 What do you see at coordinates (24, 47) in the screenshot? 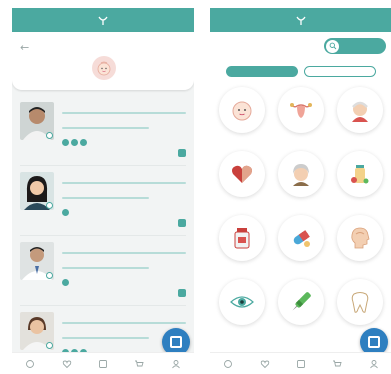
I see `back-arrow-icon: ←` at bounding box center [24, 47].